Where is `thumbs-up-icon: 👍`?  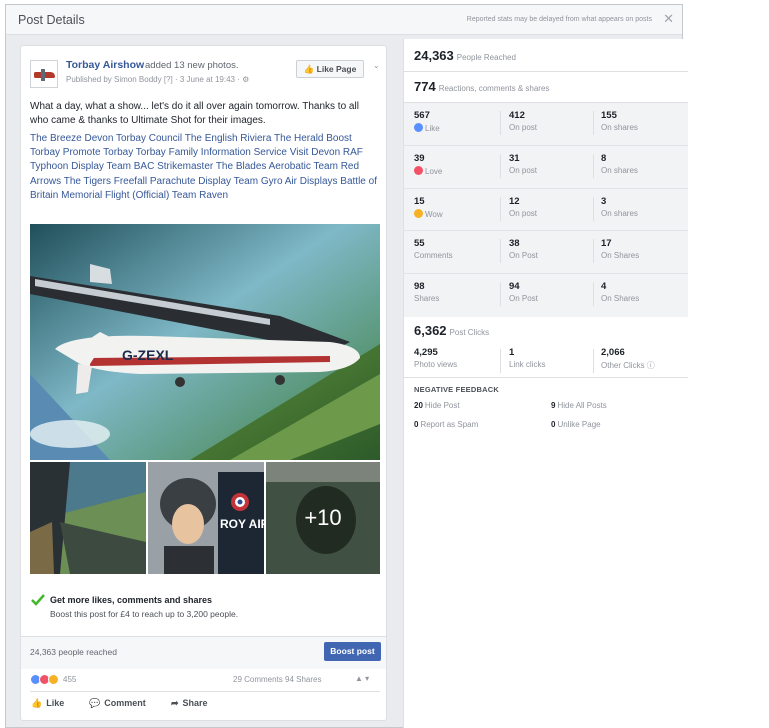 thumbs-up-icon: 👍 is located at coordinates (309, 69).